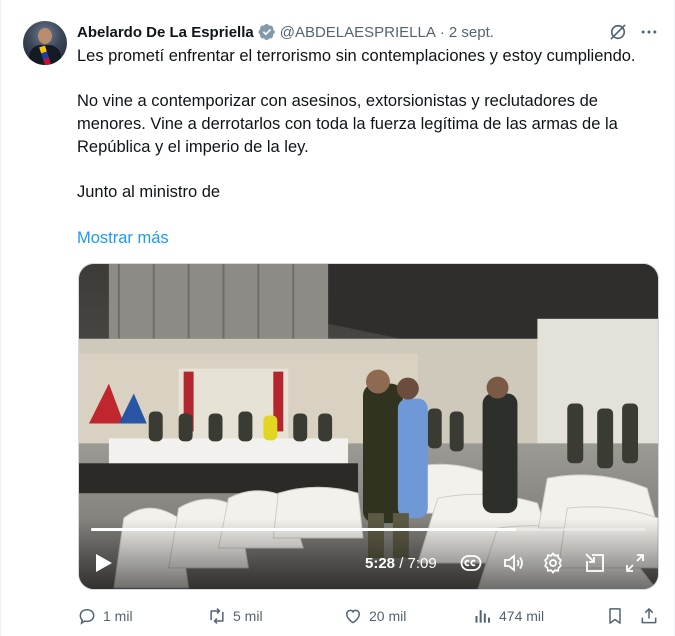 This screenshot has height=636, width=675. What do you see at coordinates (618, 32) in the screenshot?
I see `grok-icon` at bounding box center [618, 32].